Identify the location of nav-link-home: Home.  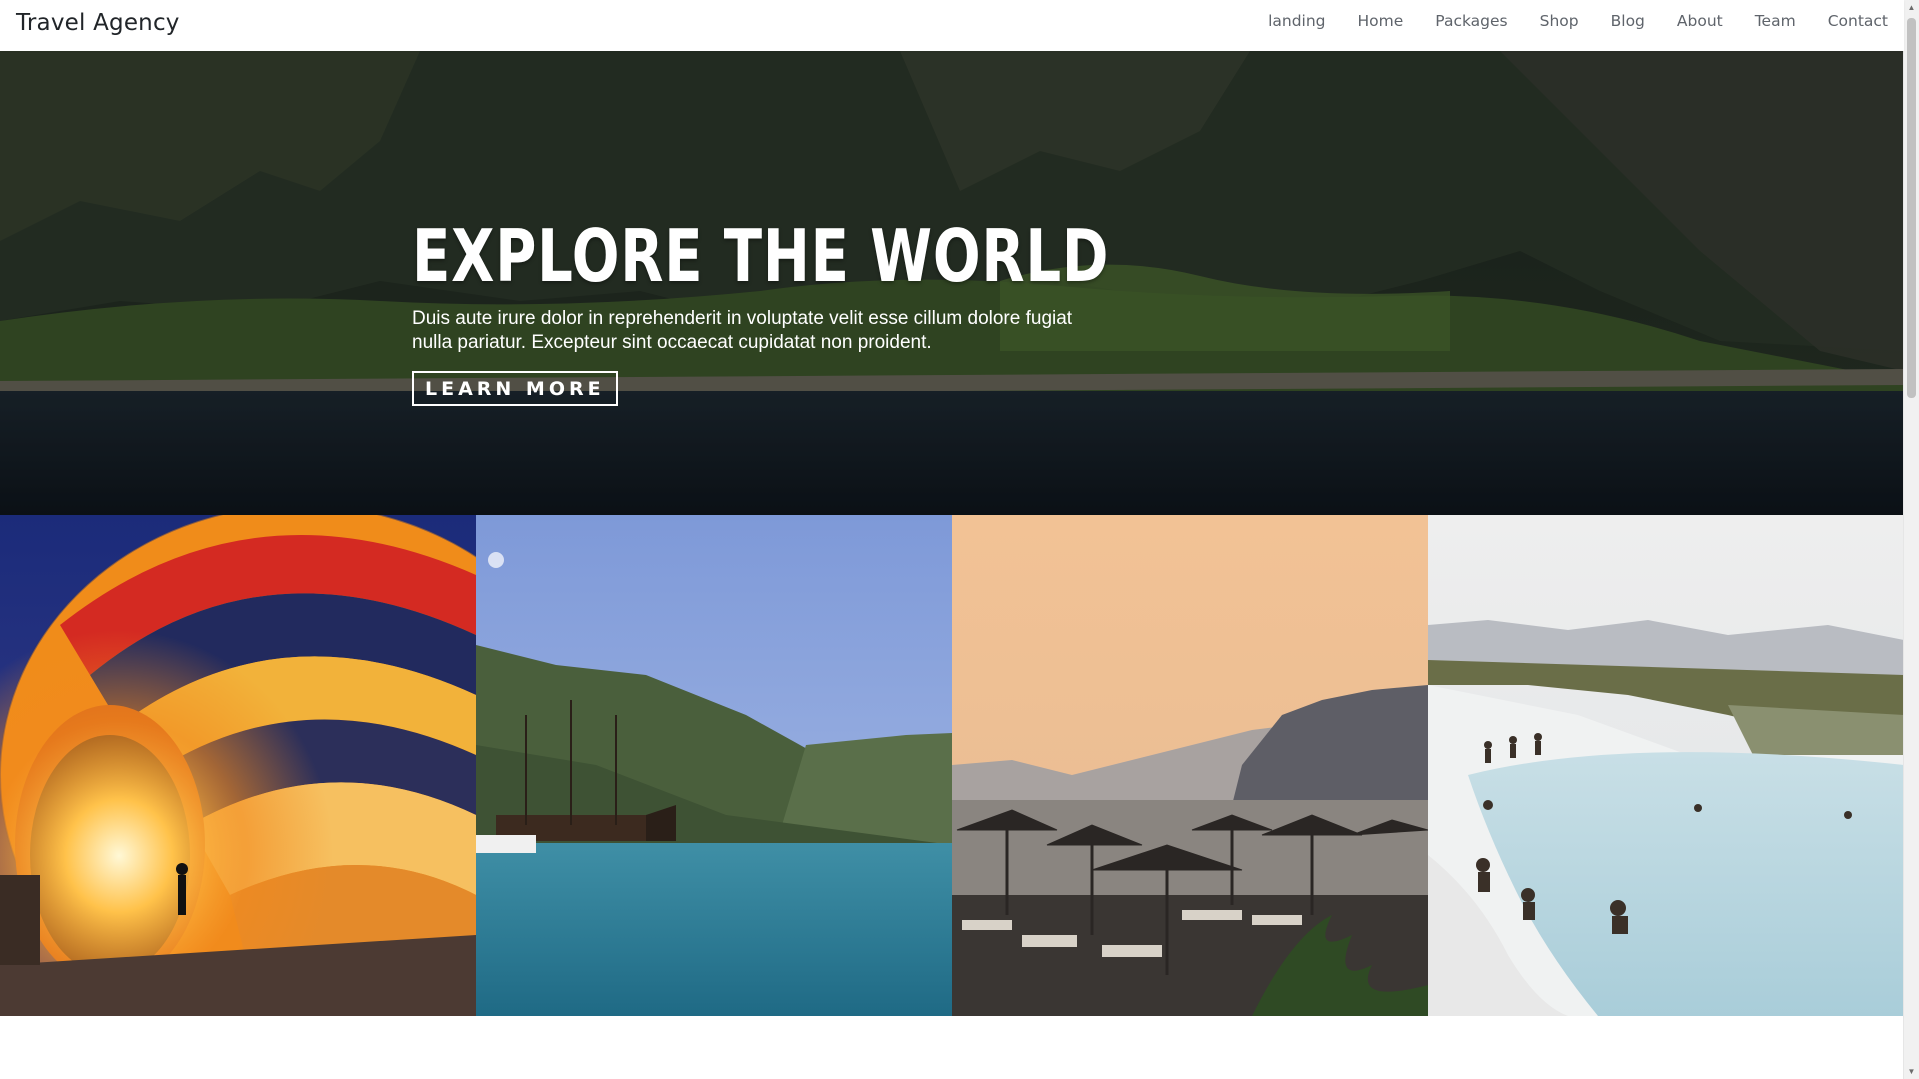
(1381, 21).